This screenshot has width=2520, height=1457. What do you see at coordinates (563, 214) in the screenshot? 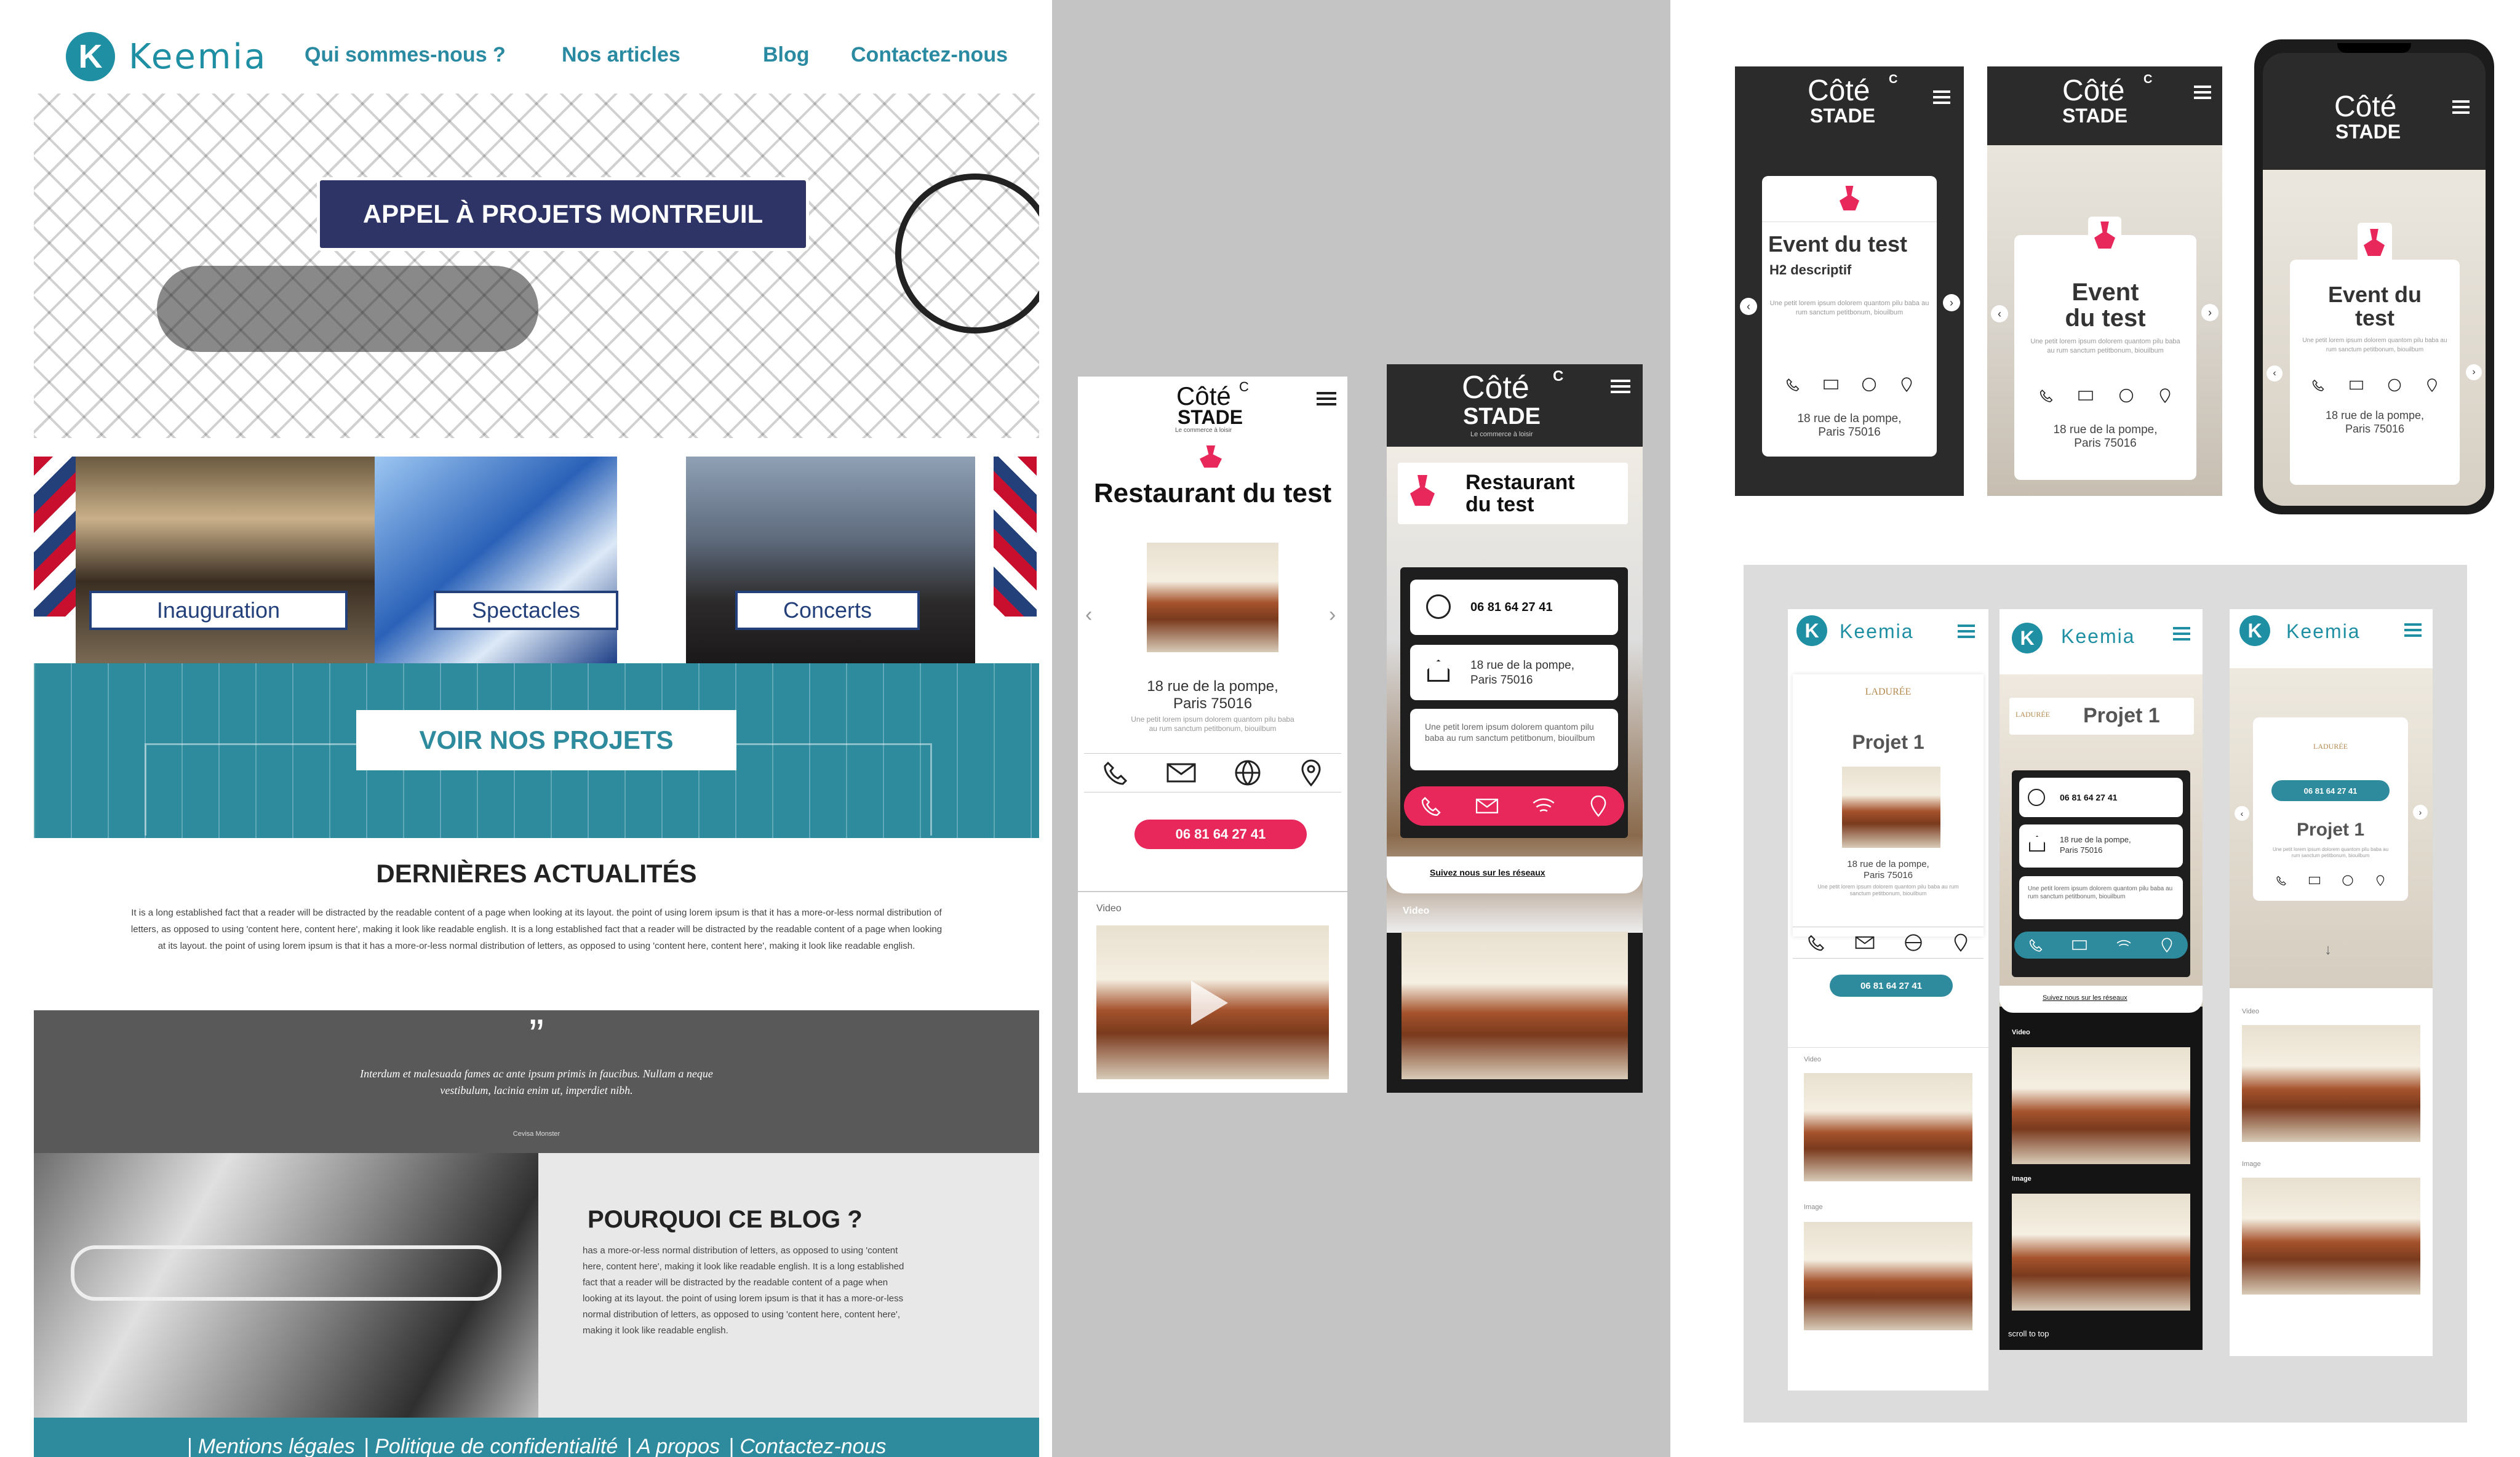
I see `hero-cta-button: APPEL À PROJETS MONTREUIL` at bounding box center [563, 214].